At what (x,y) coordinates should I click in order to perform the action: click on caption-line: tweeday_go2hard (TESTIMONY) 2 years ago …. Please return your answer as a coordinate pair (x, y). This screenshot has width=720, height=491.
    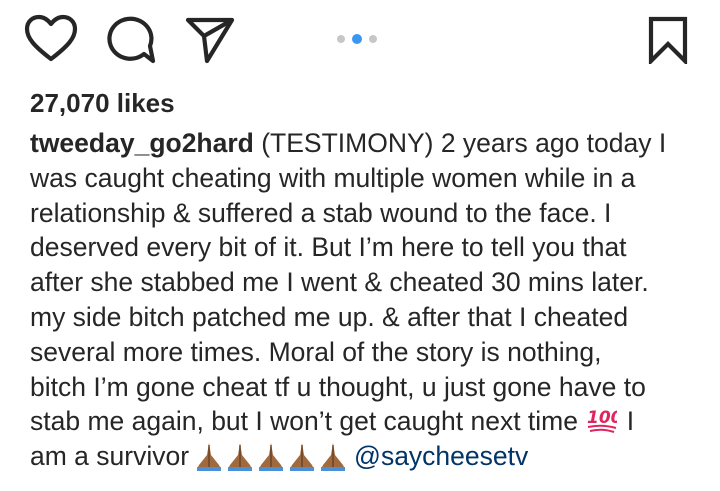
    Looking at the image, I should click on (370, 143).